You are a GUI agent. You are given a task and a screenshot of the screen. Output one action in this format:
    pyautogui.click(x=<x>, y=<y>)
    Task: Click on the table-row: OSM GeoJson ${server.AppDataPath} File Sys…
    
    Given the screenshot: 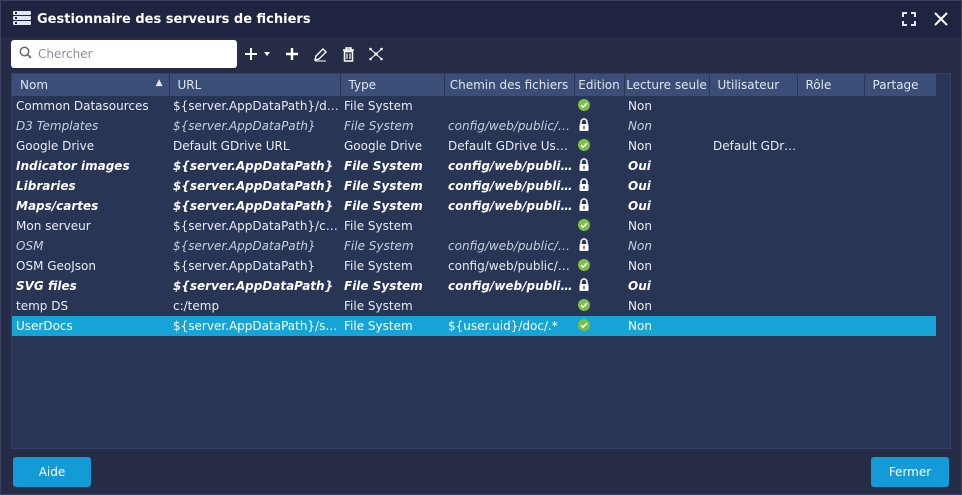 What is the action you would take?
    pyautogui.click(x=474, y=266)
    